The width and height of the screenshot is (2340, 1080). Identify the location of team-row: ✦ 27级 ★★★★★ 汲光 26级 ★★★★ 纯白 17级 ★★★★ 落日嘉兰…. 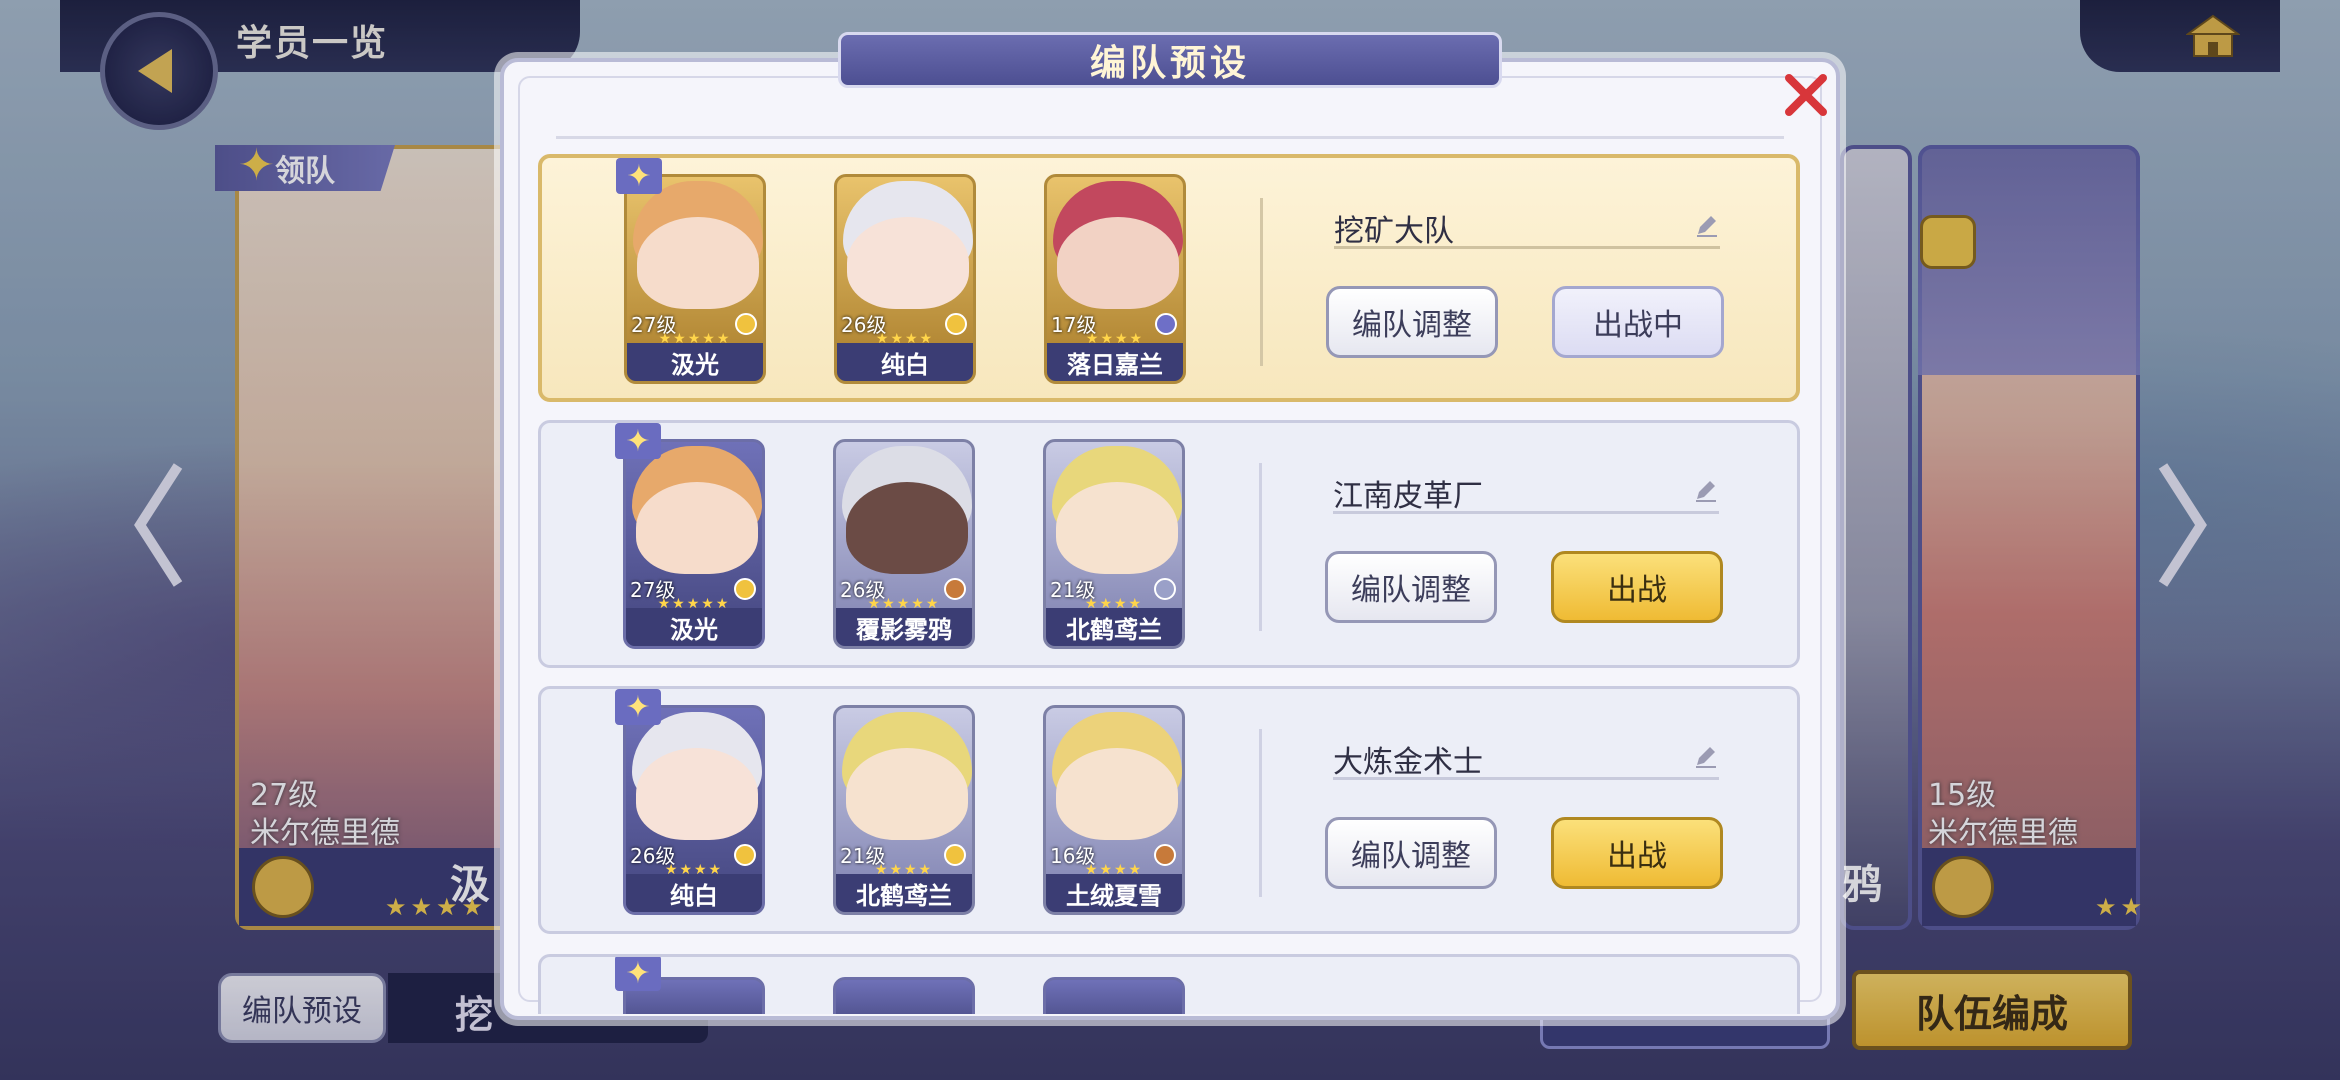
(1169, 278).